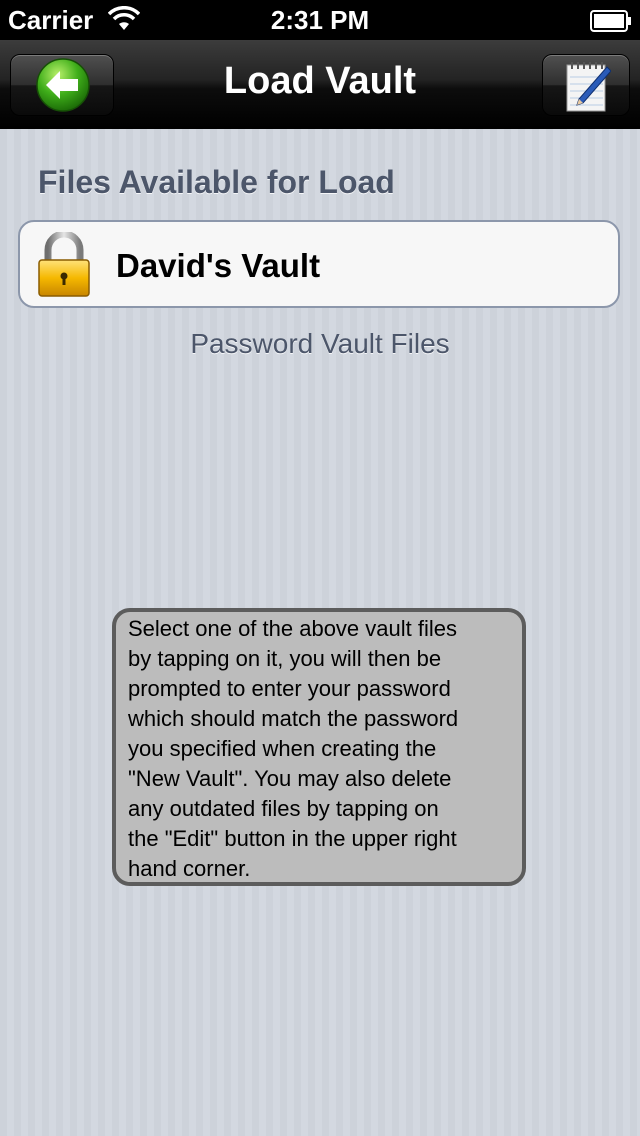 The height and width of the screenshot is (1136, 640). What do you see at coordinates (320, 84) in the screenshot?
I see `navigation-bar: Load Vault` at bounding box center [320, 84].